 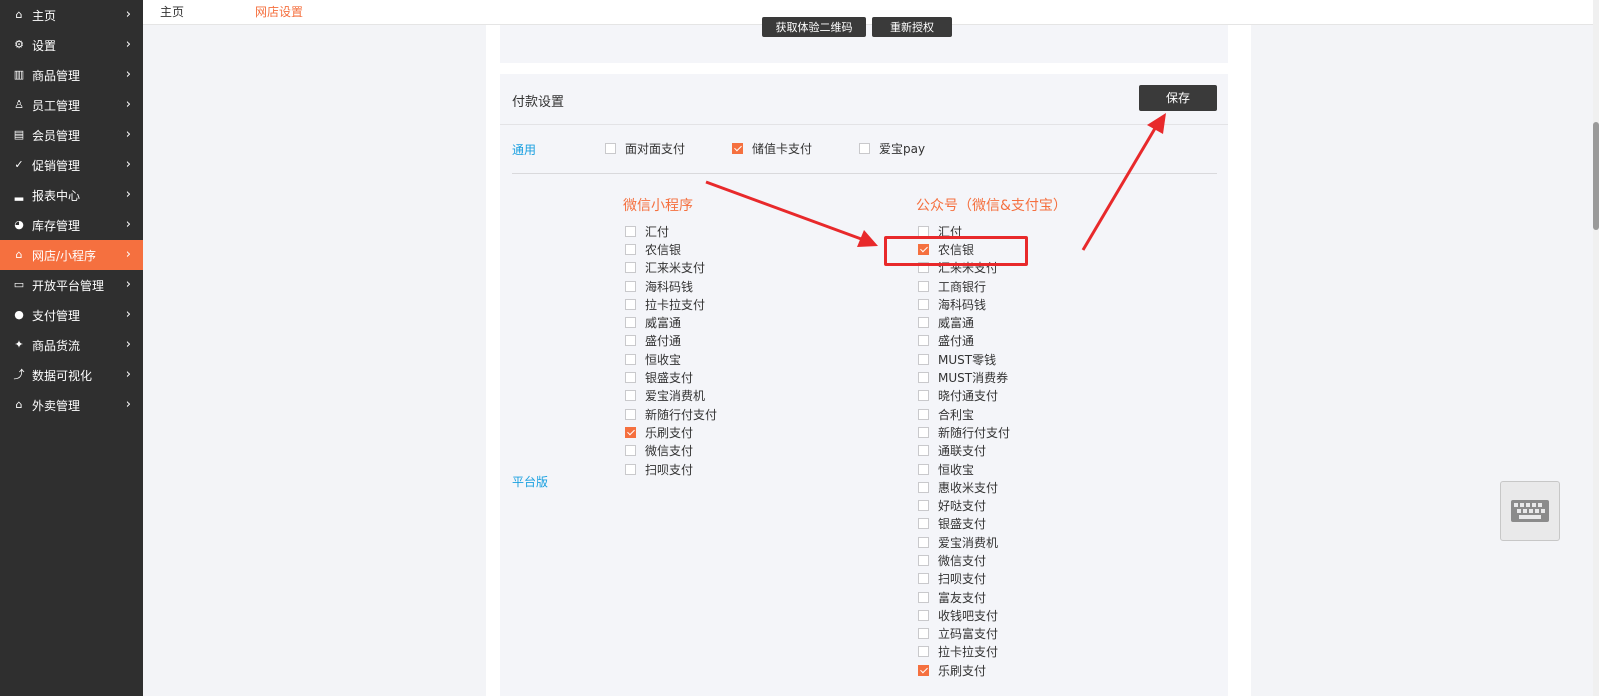 What do you see at coordinates (1530, 511) in the screenshot?
I see `keyboard-widget` at bounding box center [1530, 511].